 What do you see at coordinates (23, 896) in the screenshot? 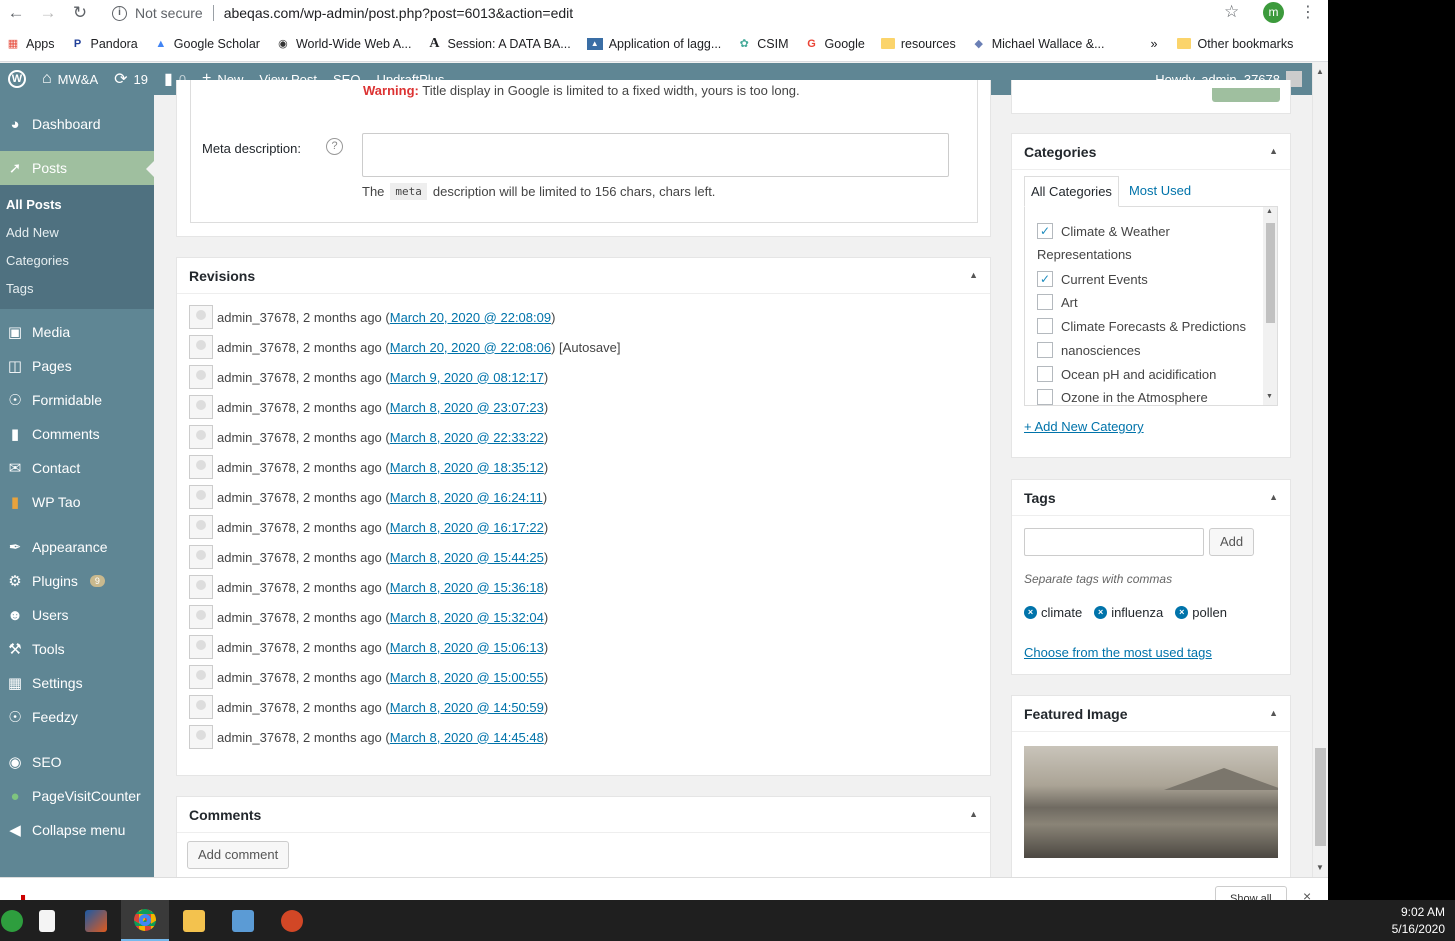
I see `download-item: ▮` at bounding box center [23, 896].